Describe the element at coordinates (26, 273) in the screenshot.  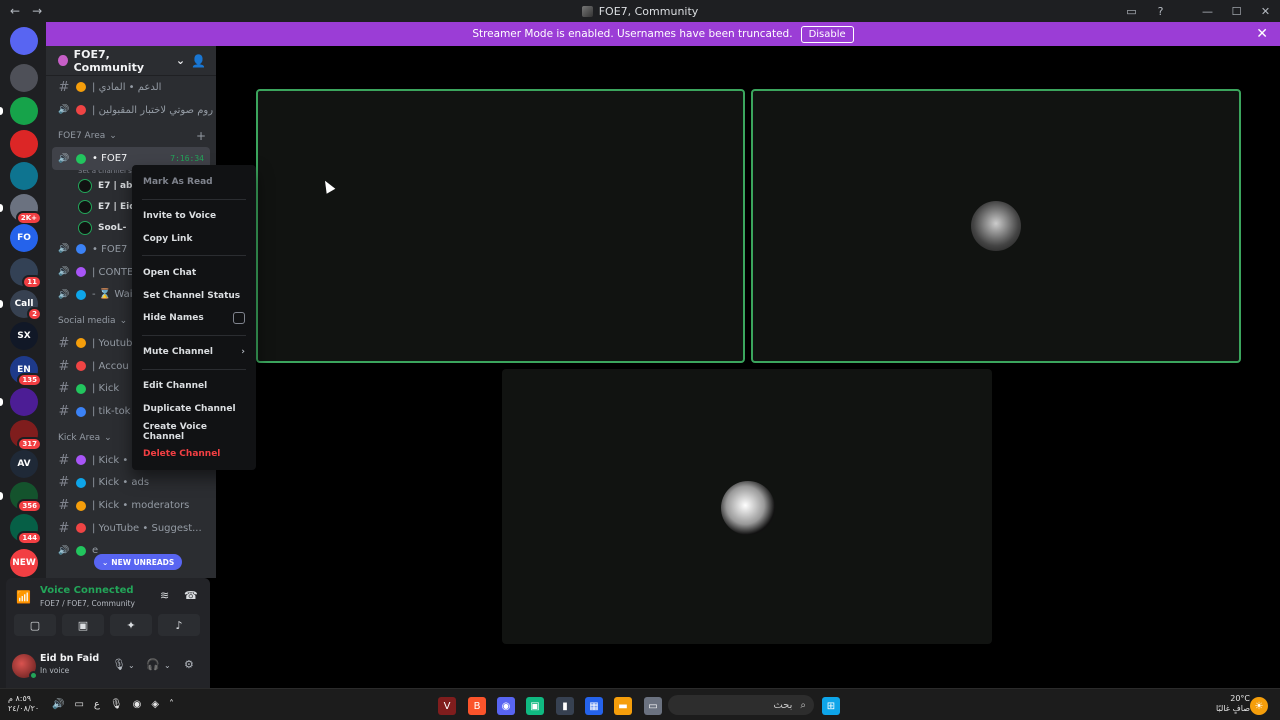
I see `server-icon: 11` at that location.